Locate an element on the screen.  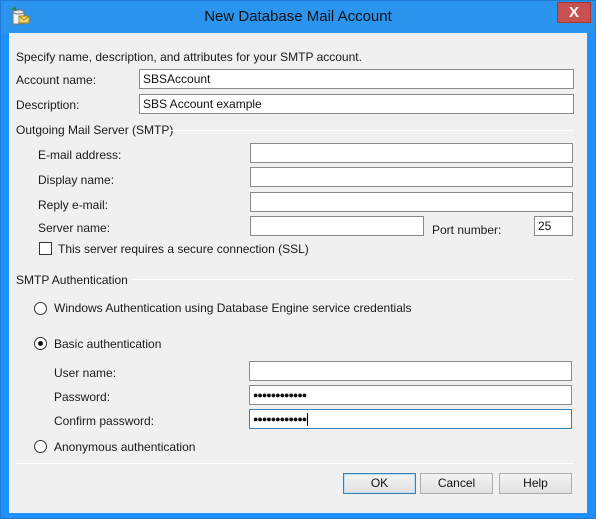
basic-auth-label: Basic authentication is located at coordinates (108, 344).